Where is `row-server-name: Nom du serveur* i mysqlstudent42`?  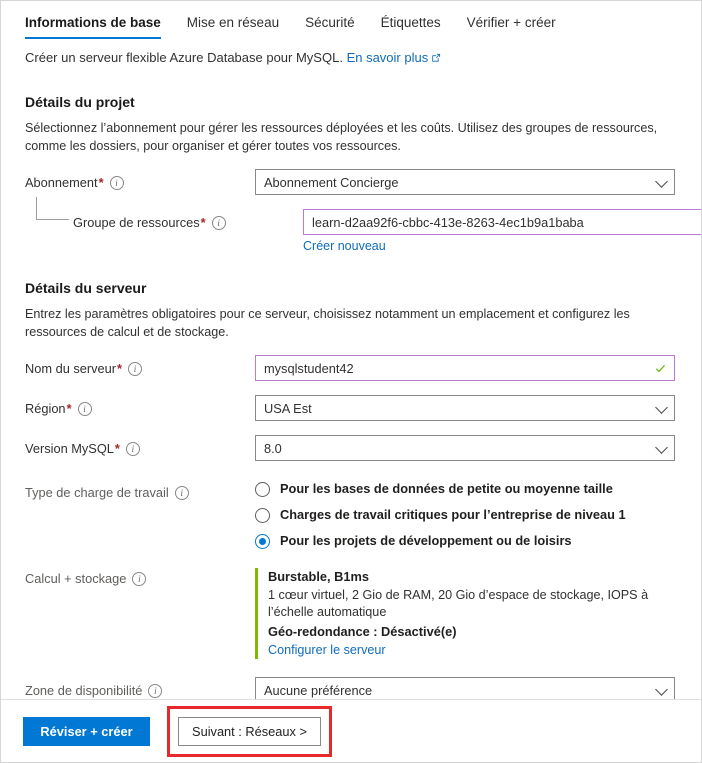
row-server-name: Nom du serveur* i mysqlstudent42 is located at coordinates (351, 368).